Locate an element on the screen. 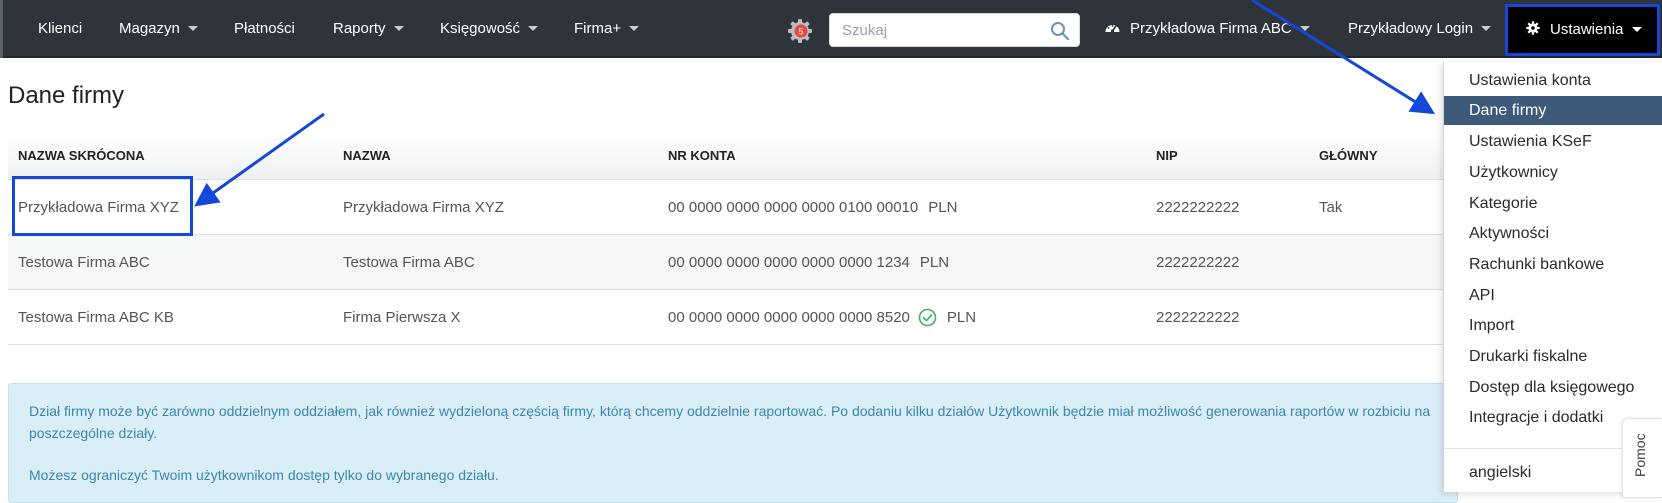 Image resolution: width=1662 pixels, height=503 pixels. menu-item-bank-accounts: Rachunki bankowe is located at coordinates (1553, 264).